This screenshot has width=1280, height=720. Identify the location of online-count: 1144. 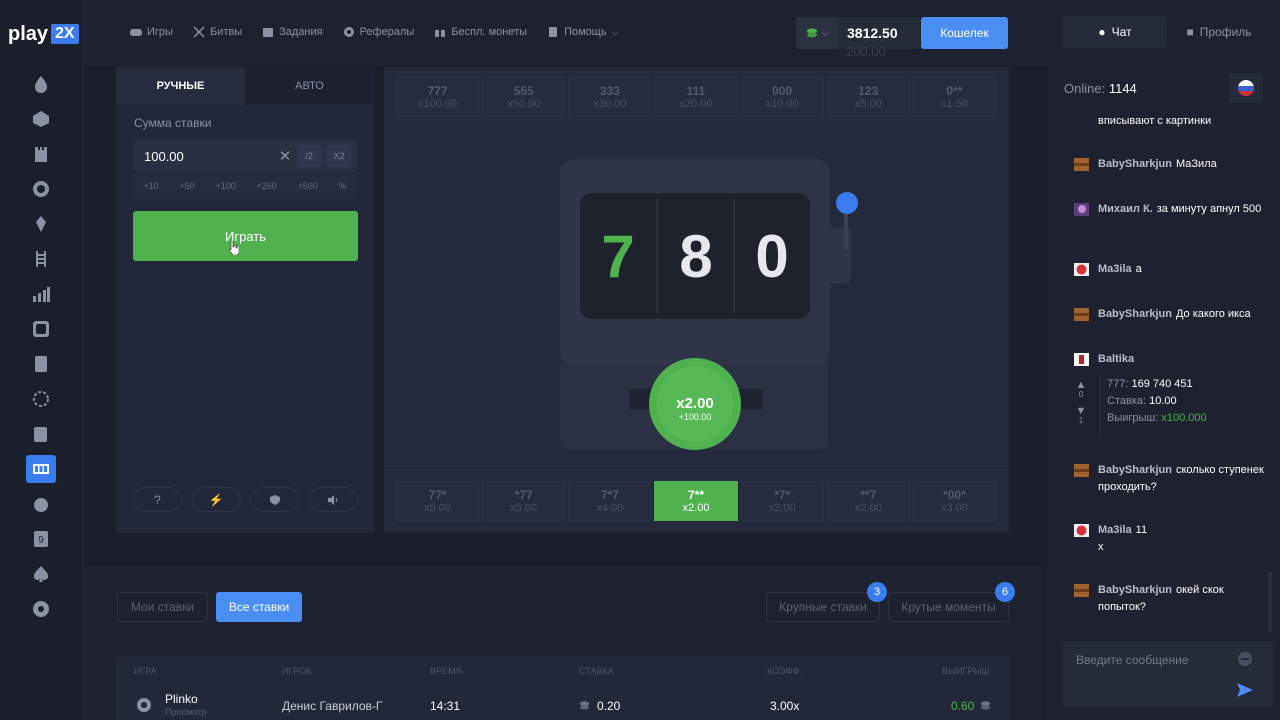
(1122, 88).